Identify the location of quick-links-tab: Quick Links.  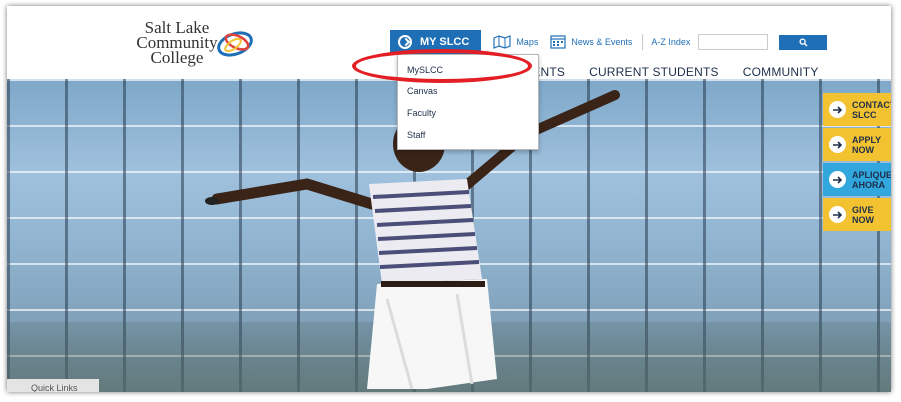
(53, 385).